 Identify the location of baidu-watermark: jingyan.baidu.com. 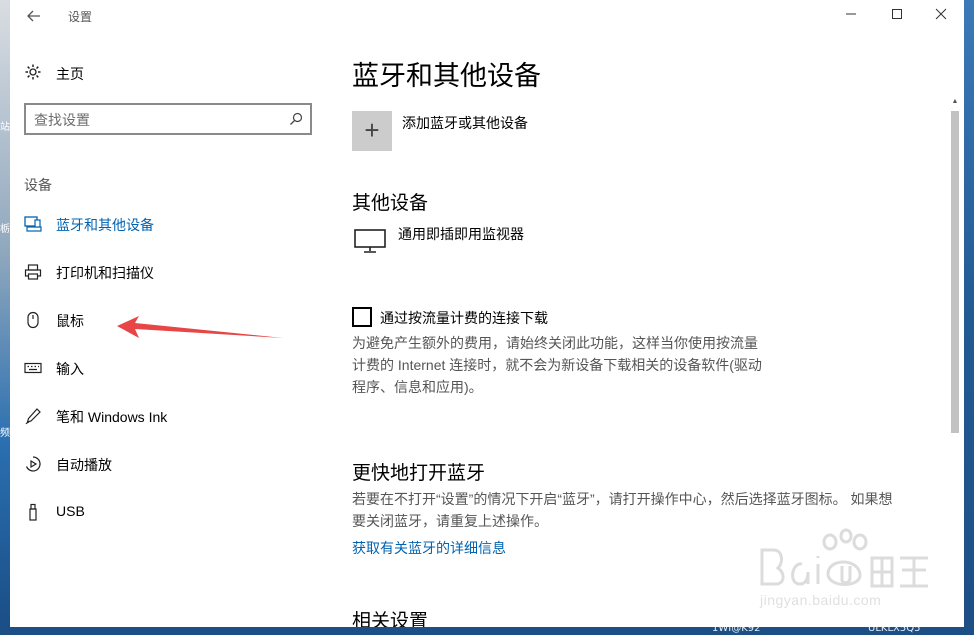
(846, 568).